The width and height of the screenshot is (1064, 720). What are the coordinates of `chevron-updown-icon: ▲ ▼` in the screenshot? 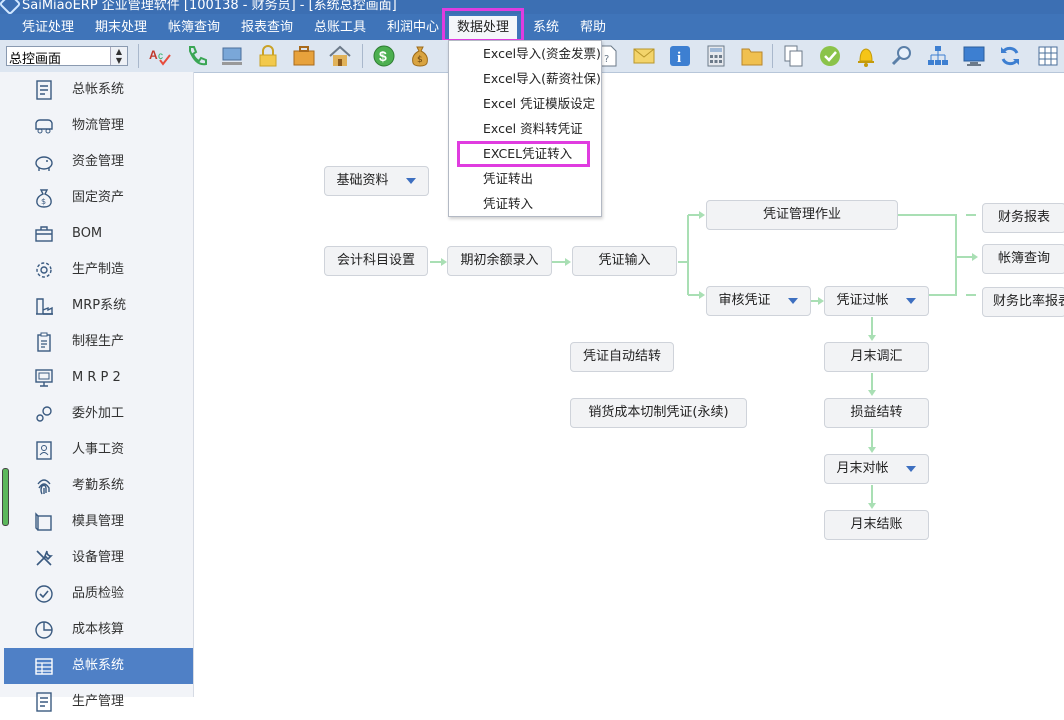 It's located at (118, 56).